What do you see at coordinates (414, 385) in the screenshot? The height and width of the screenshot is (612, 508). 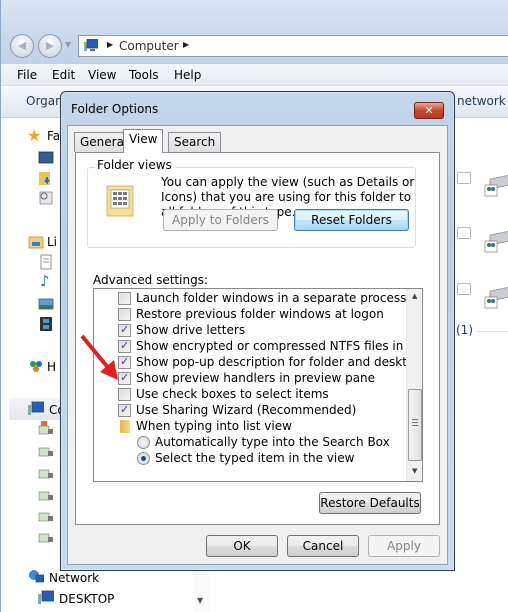 I see `advanced-settings-scrollbar: ▲ ▼` at bounding box center [414, 385].